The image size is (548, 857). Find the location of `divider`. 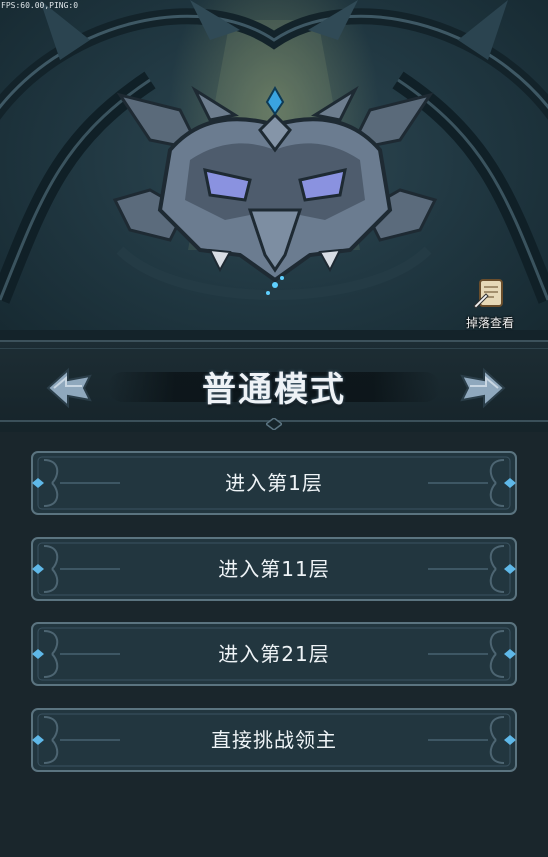

divider is located at coordinates (274, 348).